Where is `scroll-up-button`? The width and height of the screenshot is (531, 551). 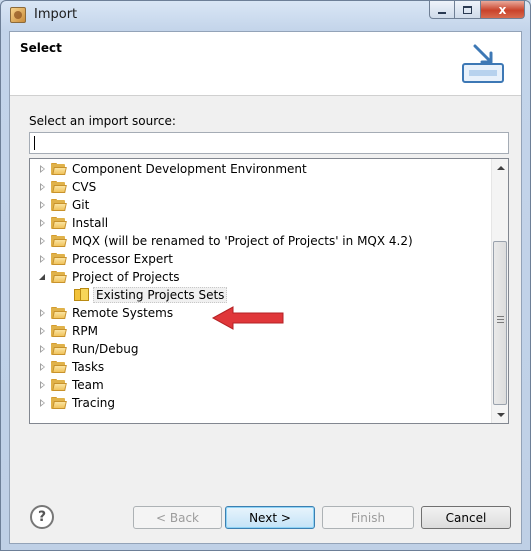
scroll-up-button is located at coordinates (500, 167).